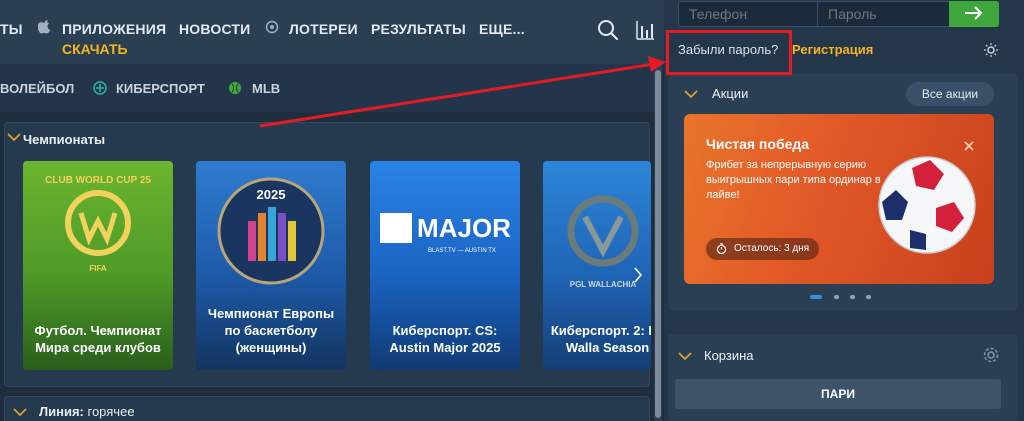 This screenshot has width=1024, height=421. Describe the element at coordinates (327, 88) in the screenshot. I see `sports-row: ВОЛЕЙБОЛ КИБЕРСПОРТ MLB` at that location.